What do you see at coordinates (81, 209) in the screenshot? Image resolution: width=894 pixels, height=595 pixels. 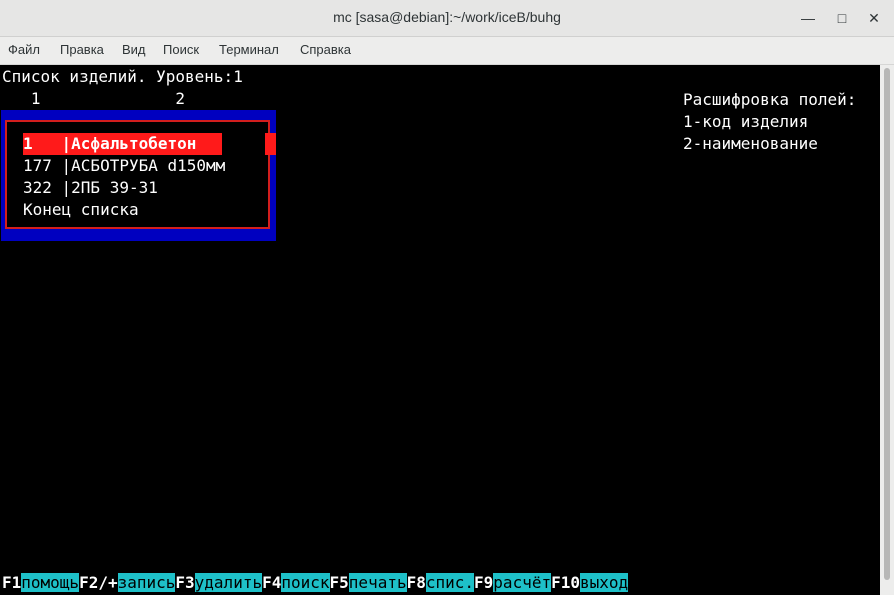 I see `list-end-text: Конец списка` at bounding box center [81, 209].